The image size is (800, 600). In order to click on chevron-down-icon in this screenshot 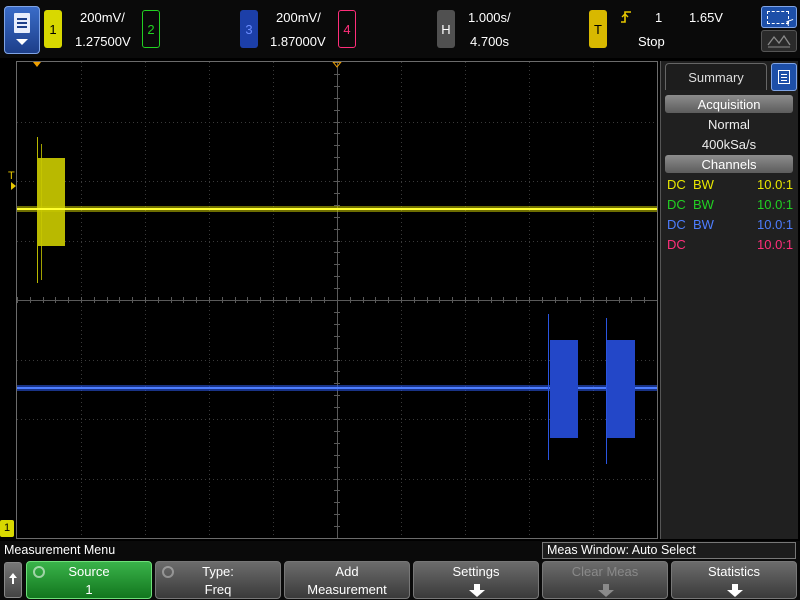, I will do `click(22, 42)`.